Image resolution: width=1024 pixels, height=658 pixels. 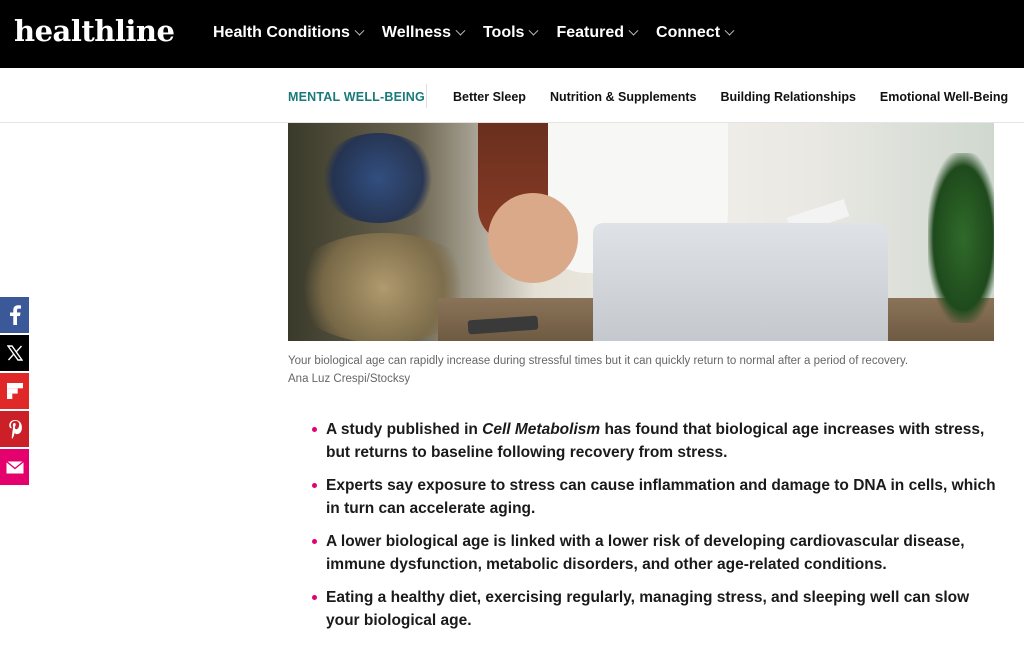 I want to click on facebook-icon, so click(x=15, y=315).